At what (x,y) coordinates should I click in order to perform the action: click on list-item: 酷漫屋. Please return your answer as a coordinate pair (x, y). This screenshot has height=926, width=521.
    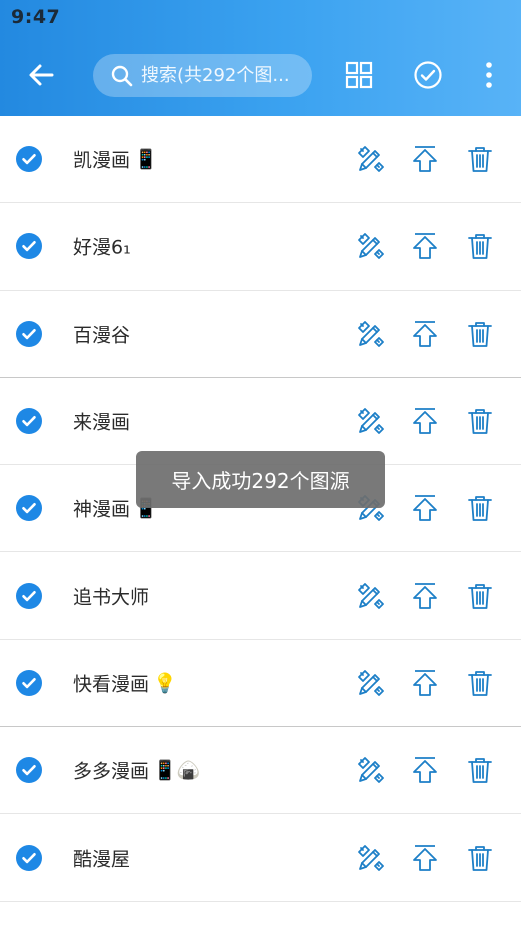
    Looking at the image, I should click on (260, 858).